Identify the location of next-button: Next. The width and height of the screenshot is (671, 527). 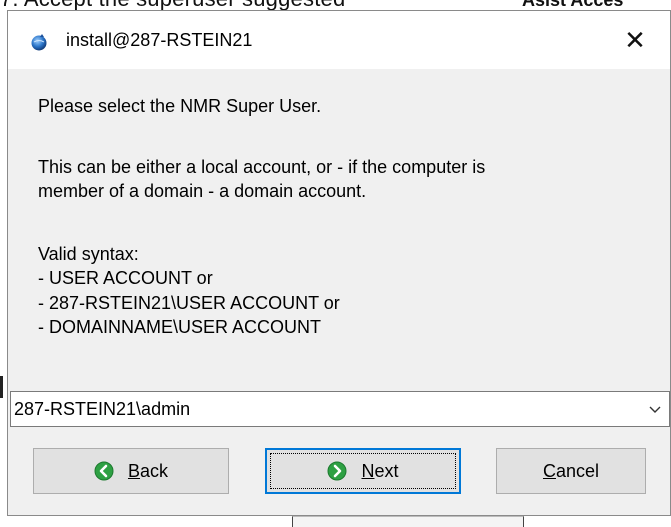
(363, 471).